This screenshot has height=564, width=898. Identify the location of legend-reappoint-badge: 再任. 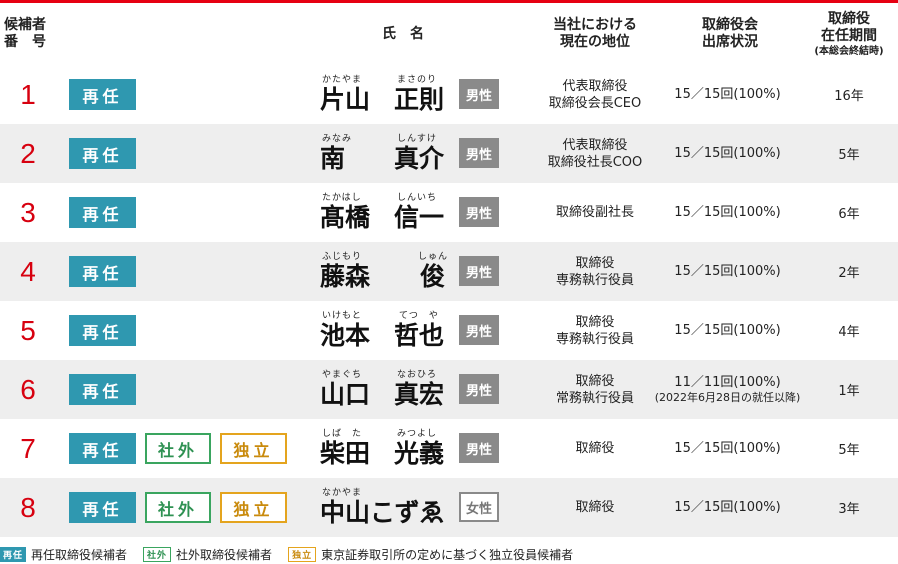
(13, 554).